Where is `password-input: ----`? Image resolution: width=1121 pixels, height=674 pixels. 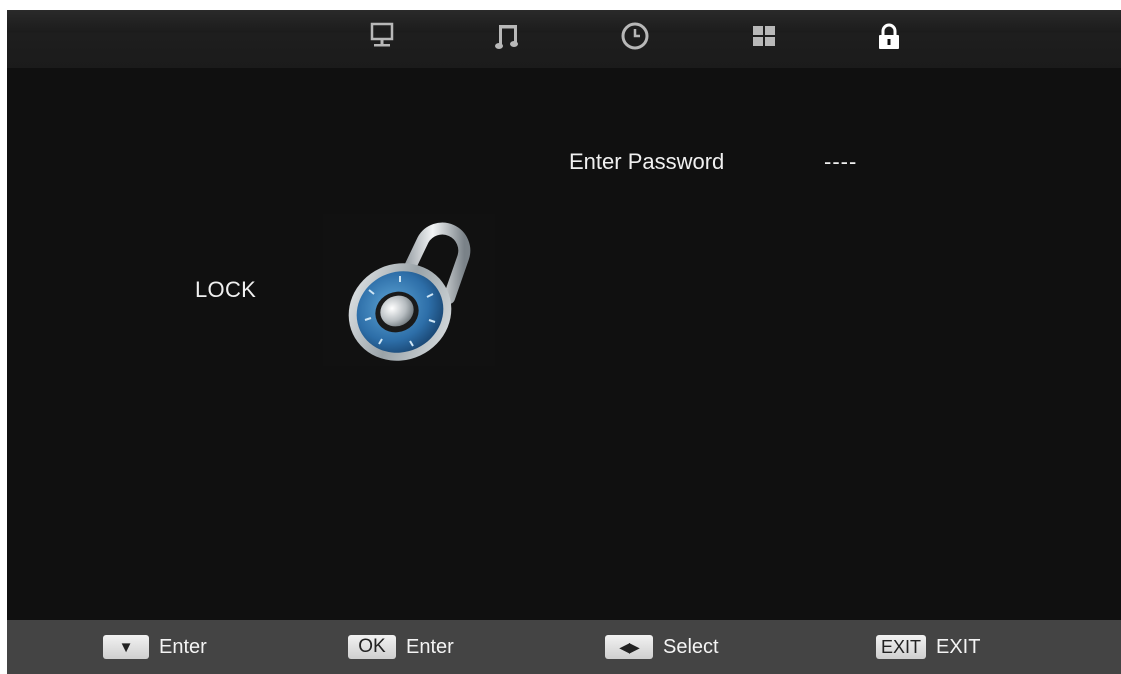 password-input: ---- is located at coordinates (840, 162).